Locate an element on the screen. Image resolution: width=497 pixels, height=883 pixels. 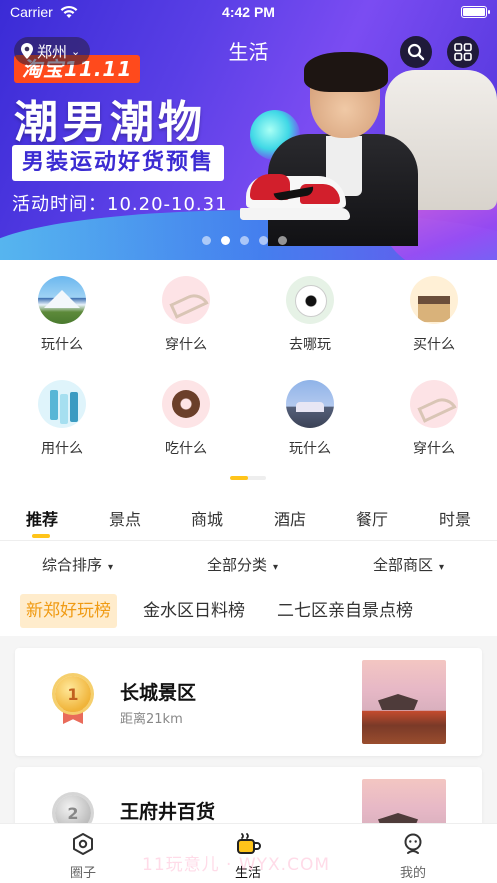
nav-me: 我的 is located at coordinates (413, 856).